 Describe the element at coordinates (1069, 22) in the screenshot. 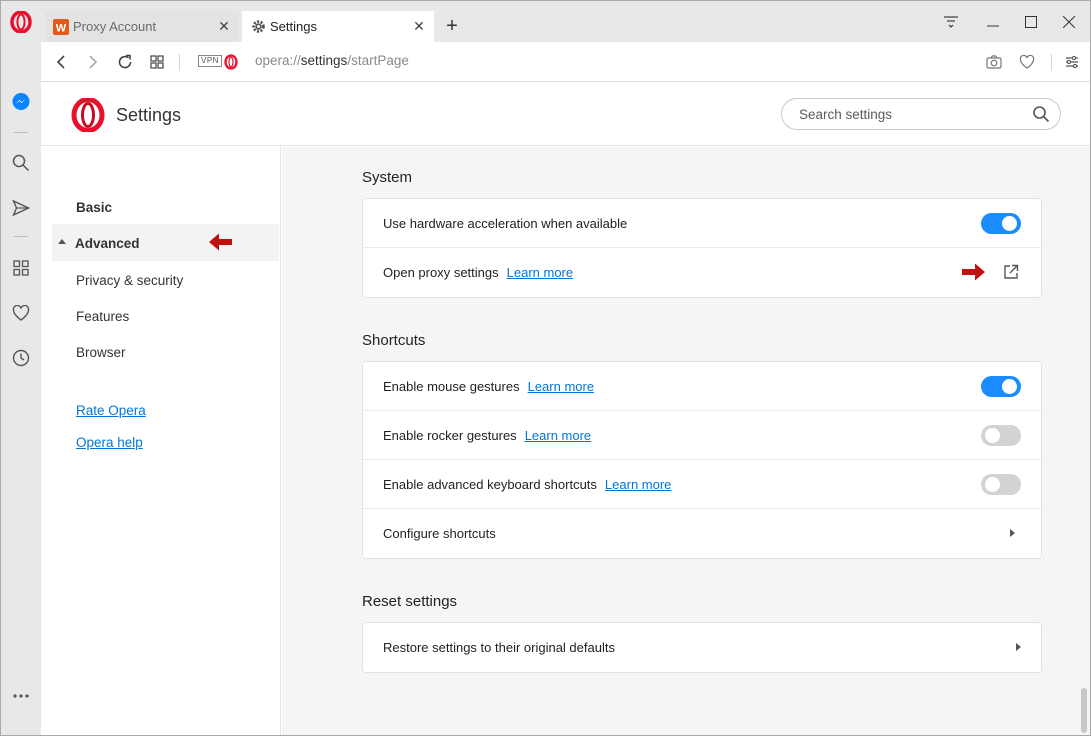

I see `close-window-button` at that location.